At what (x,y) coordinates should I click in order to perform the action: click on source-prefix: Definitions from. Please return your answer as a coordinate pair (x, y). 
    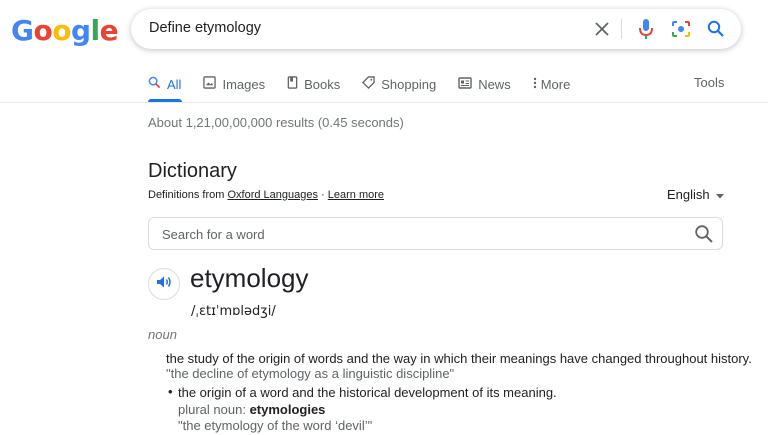
    Looking at the image, I should click on (188, 195).